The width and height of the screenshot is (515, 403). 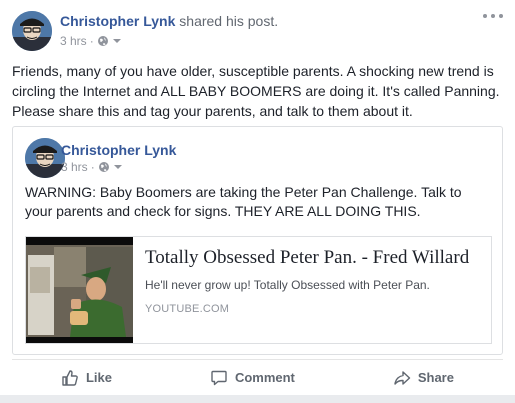 I want to click on more-options-icon, so click(x=493, y=16).